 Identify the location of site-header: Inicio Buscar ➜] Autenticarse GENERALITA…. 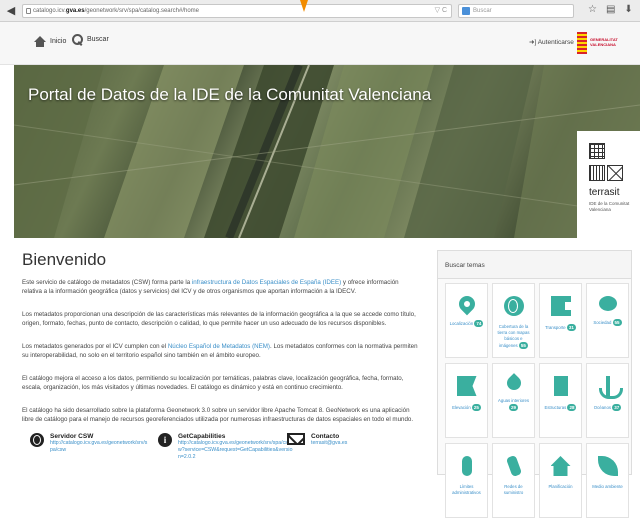
(320, 43).